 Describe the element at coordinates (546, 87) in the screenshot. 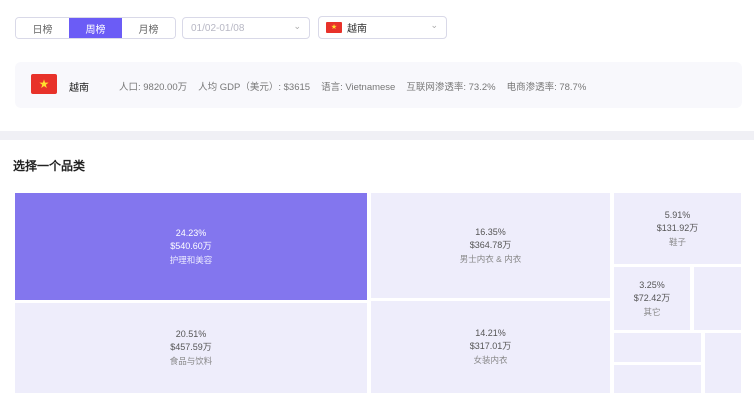

I see `ecommerce-penetration-stat: 电商渗透率: 78.7%` at that location.